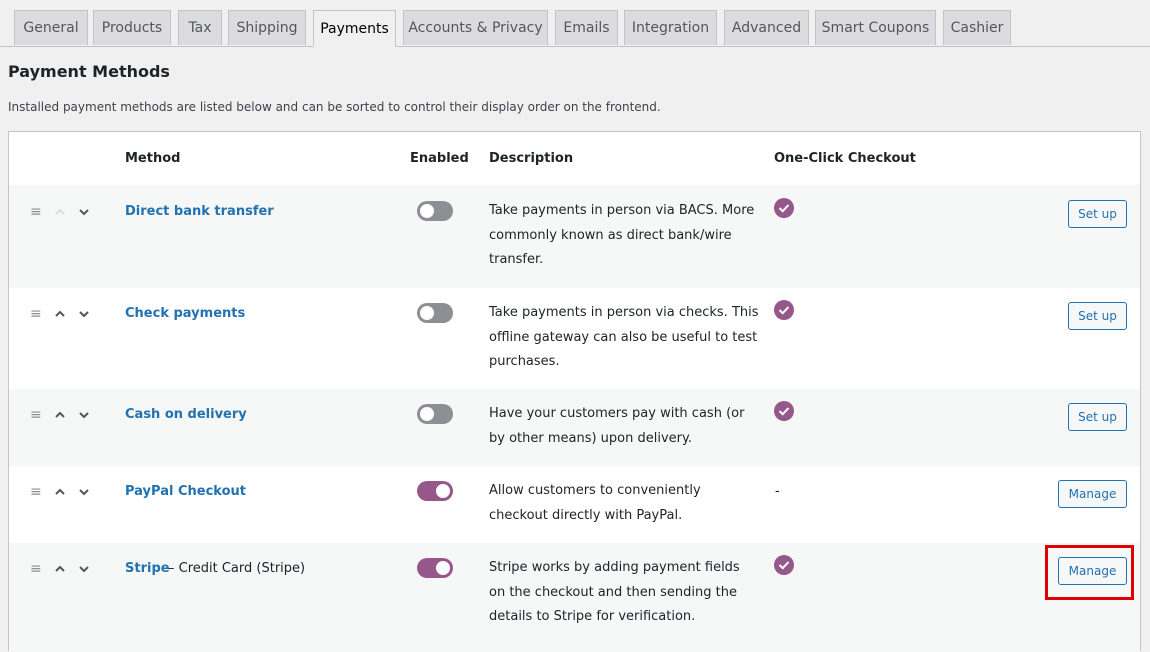  I want to click on header-method: Method, so click(153, 158).